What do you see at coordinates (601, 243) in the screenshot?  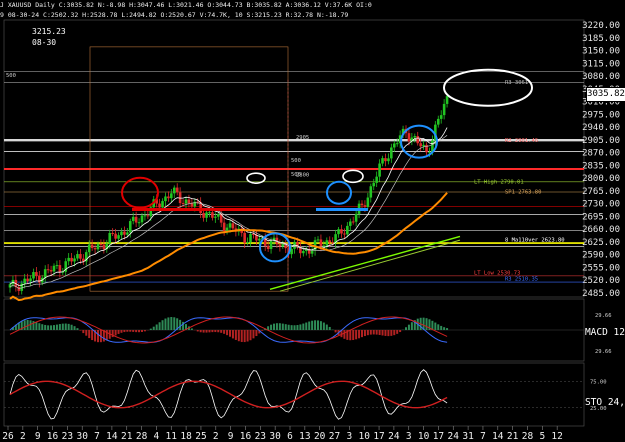 I see `price-axis-label: 2625.00` at bounding box center [601, 243].